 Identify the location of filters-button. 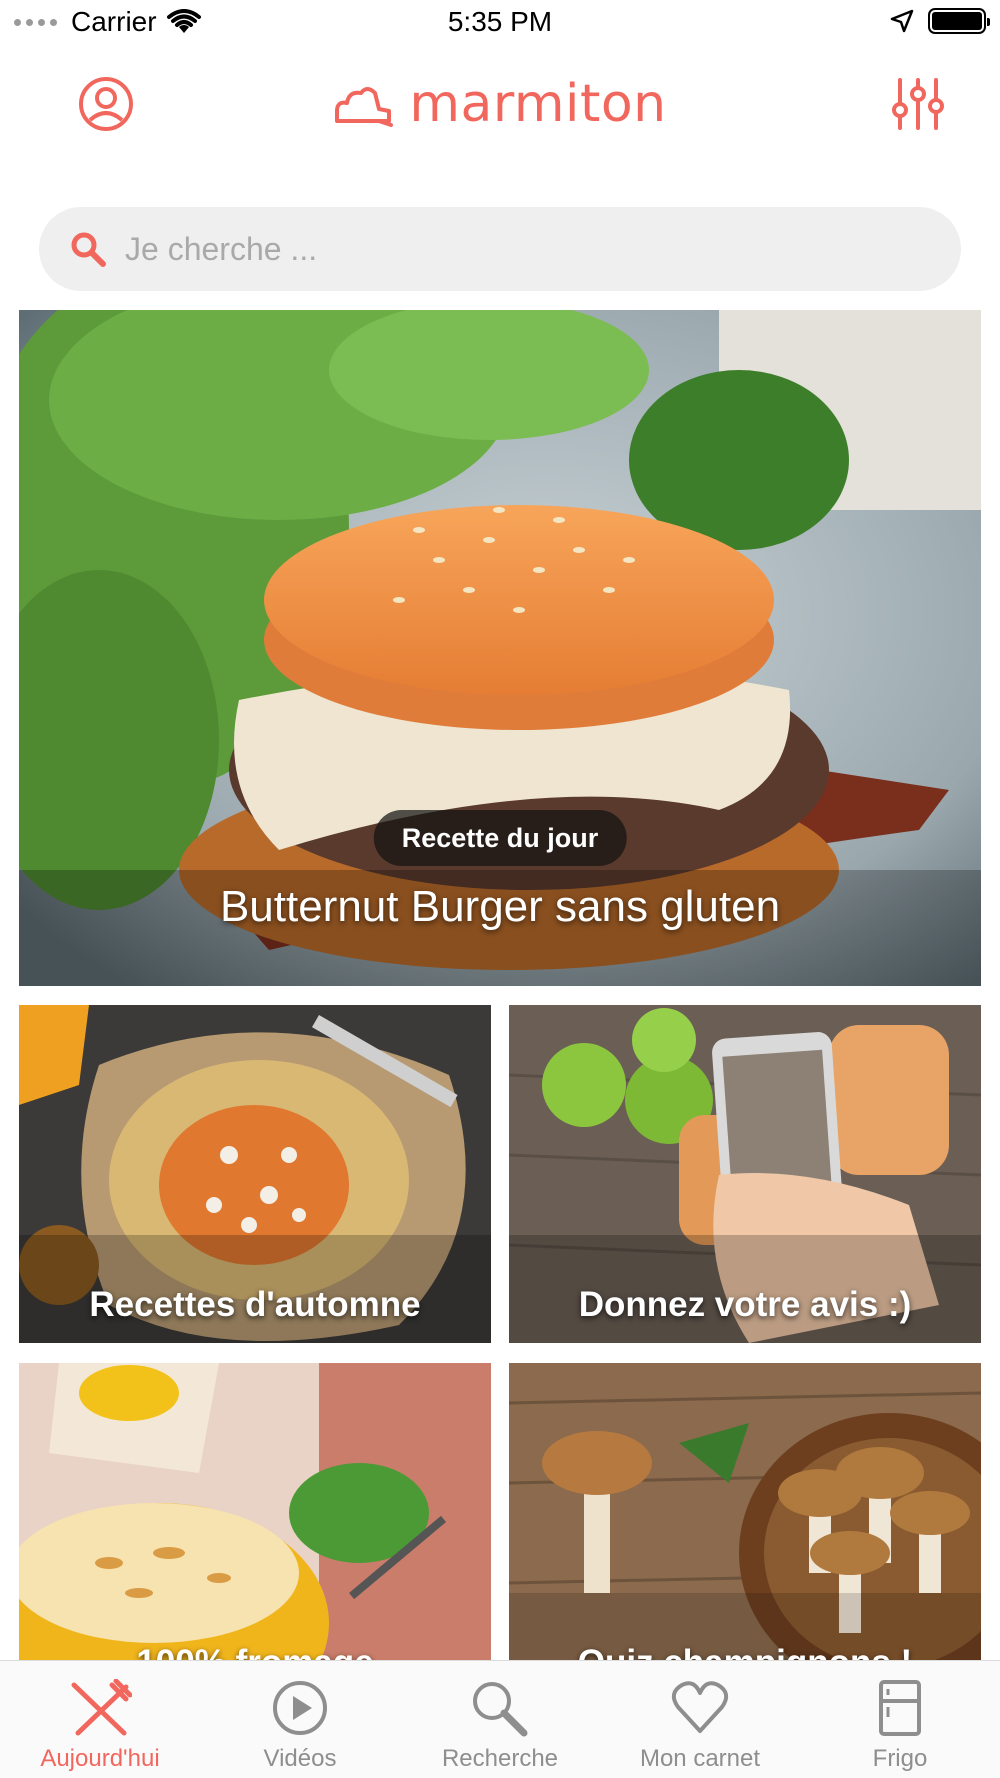
(918, 104).